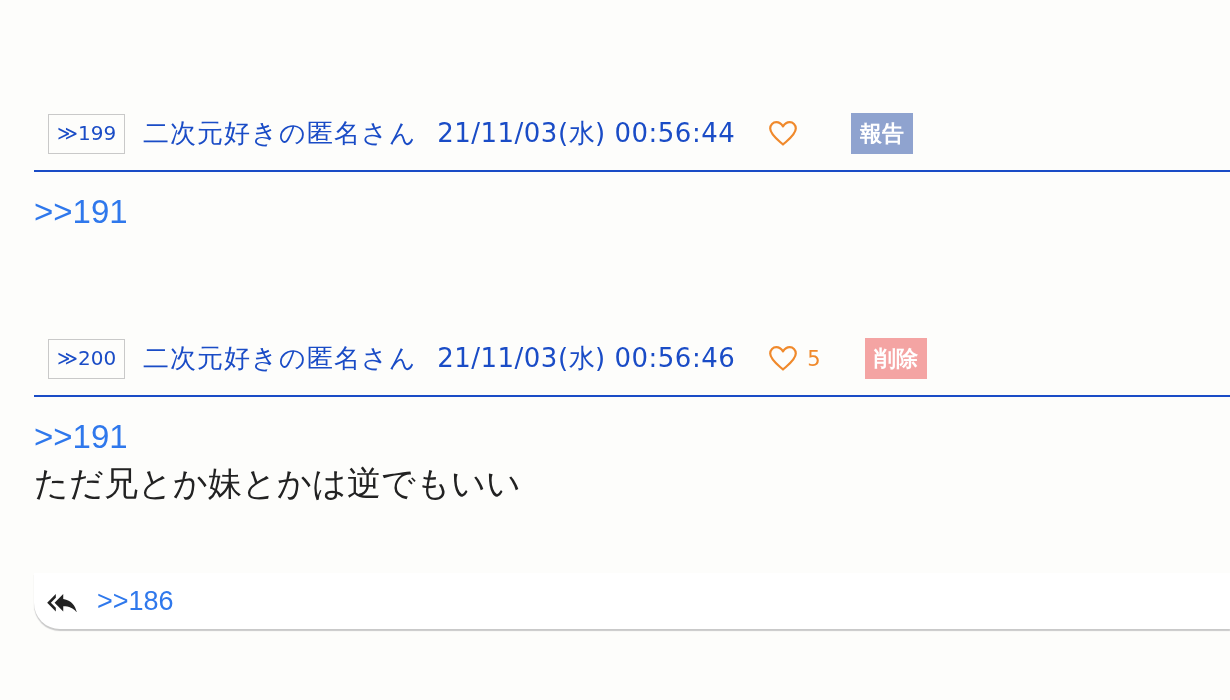  What do you see at coordinates (277, 483) in the screenshot?
I see `post-text: ただ兄とか妹とかは逆でもいい` at bounding box center [277, 483].